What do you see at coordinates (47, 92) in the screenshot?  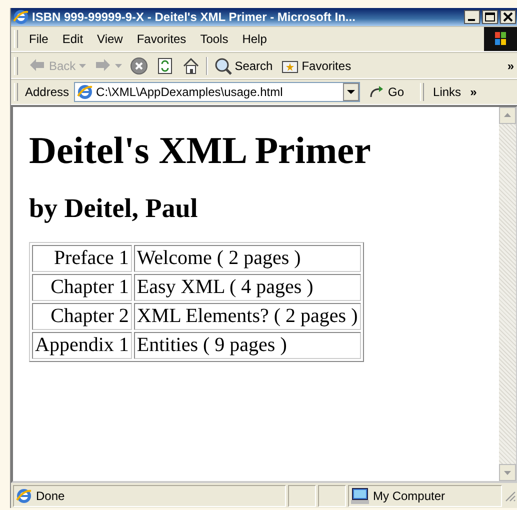 I see `address-label: Address` at bounding box center [47, 92].